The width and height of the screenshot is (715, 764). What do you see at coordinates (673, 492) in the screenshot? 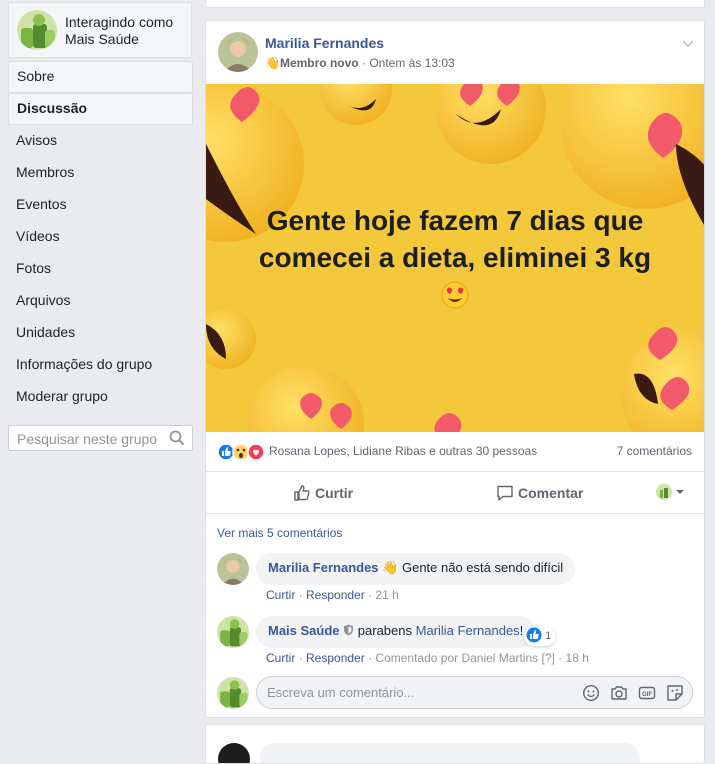
I see `post-as-selector` at bounding box center [673, 492].